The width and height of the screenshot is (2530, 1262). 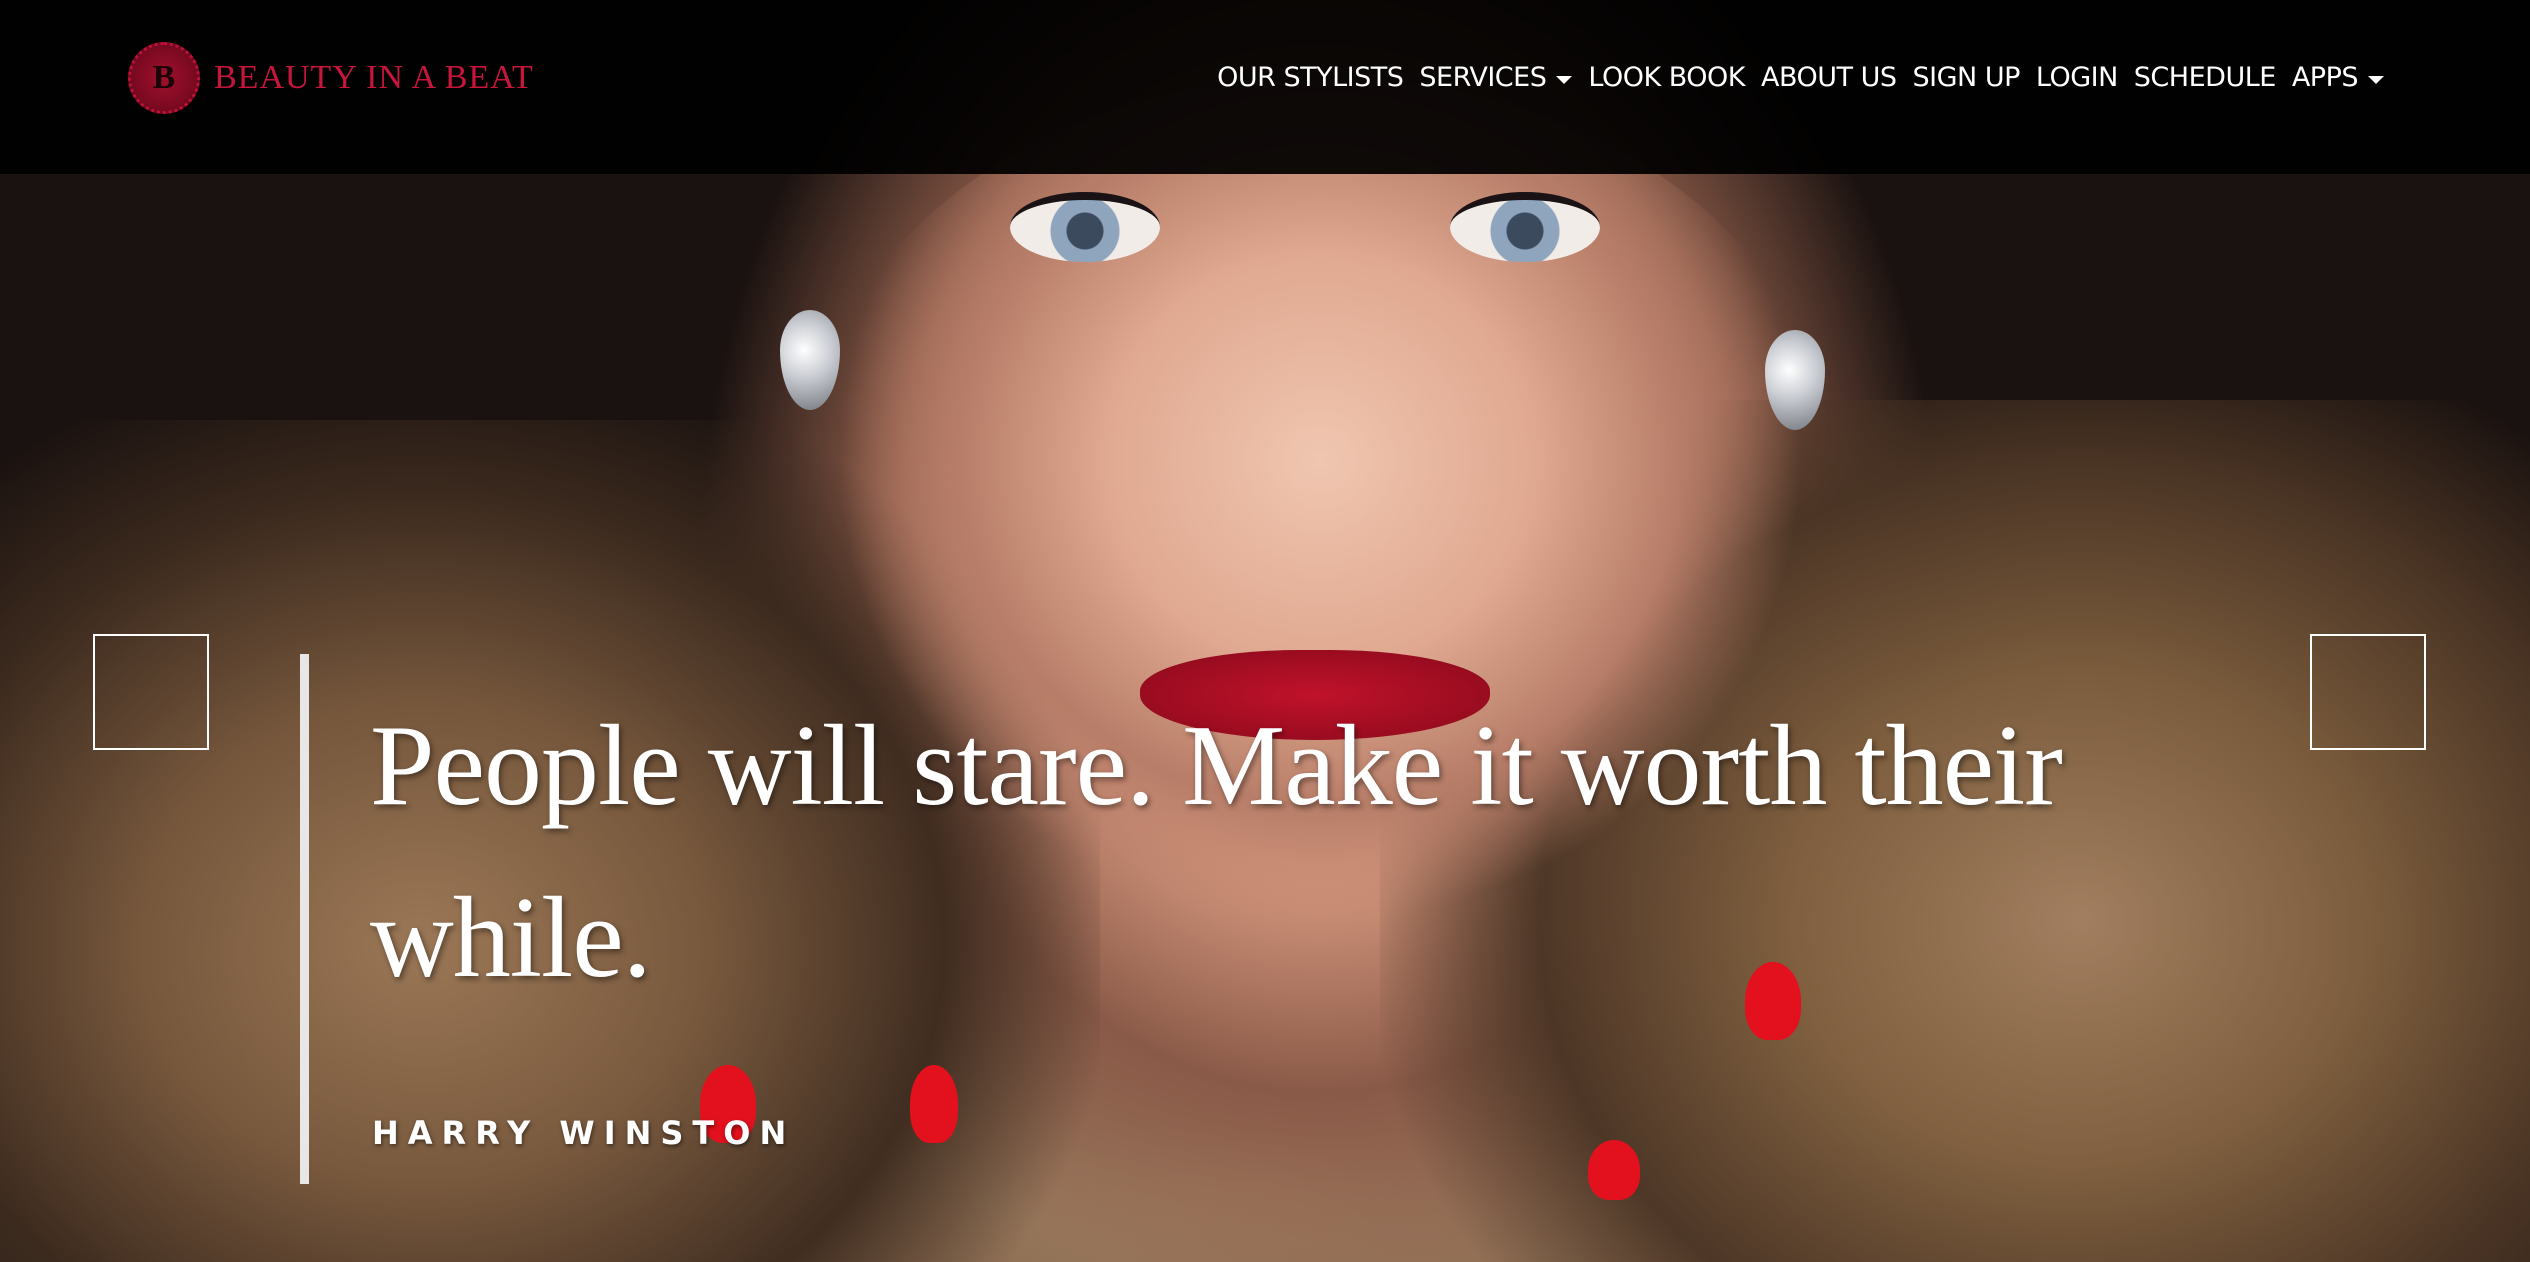 I want to click on nav-item-about-us: ABOUT US, so click(x=1829, y=77).